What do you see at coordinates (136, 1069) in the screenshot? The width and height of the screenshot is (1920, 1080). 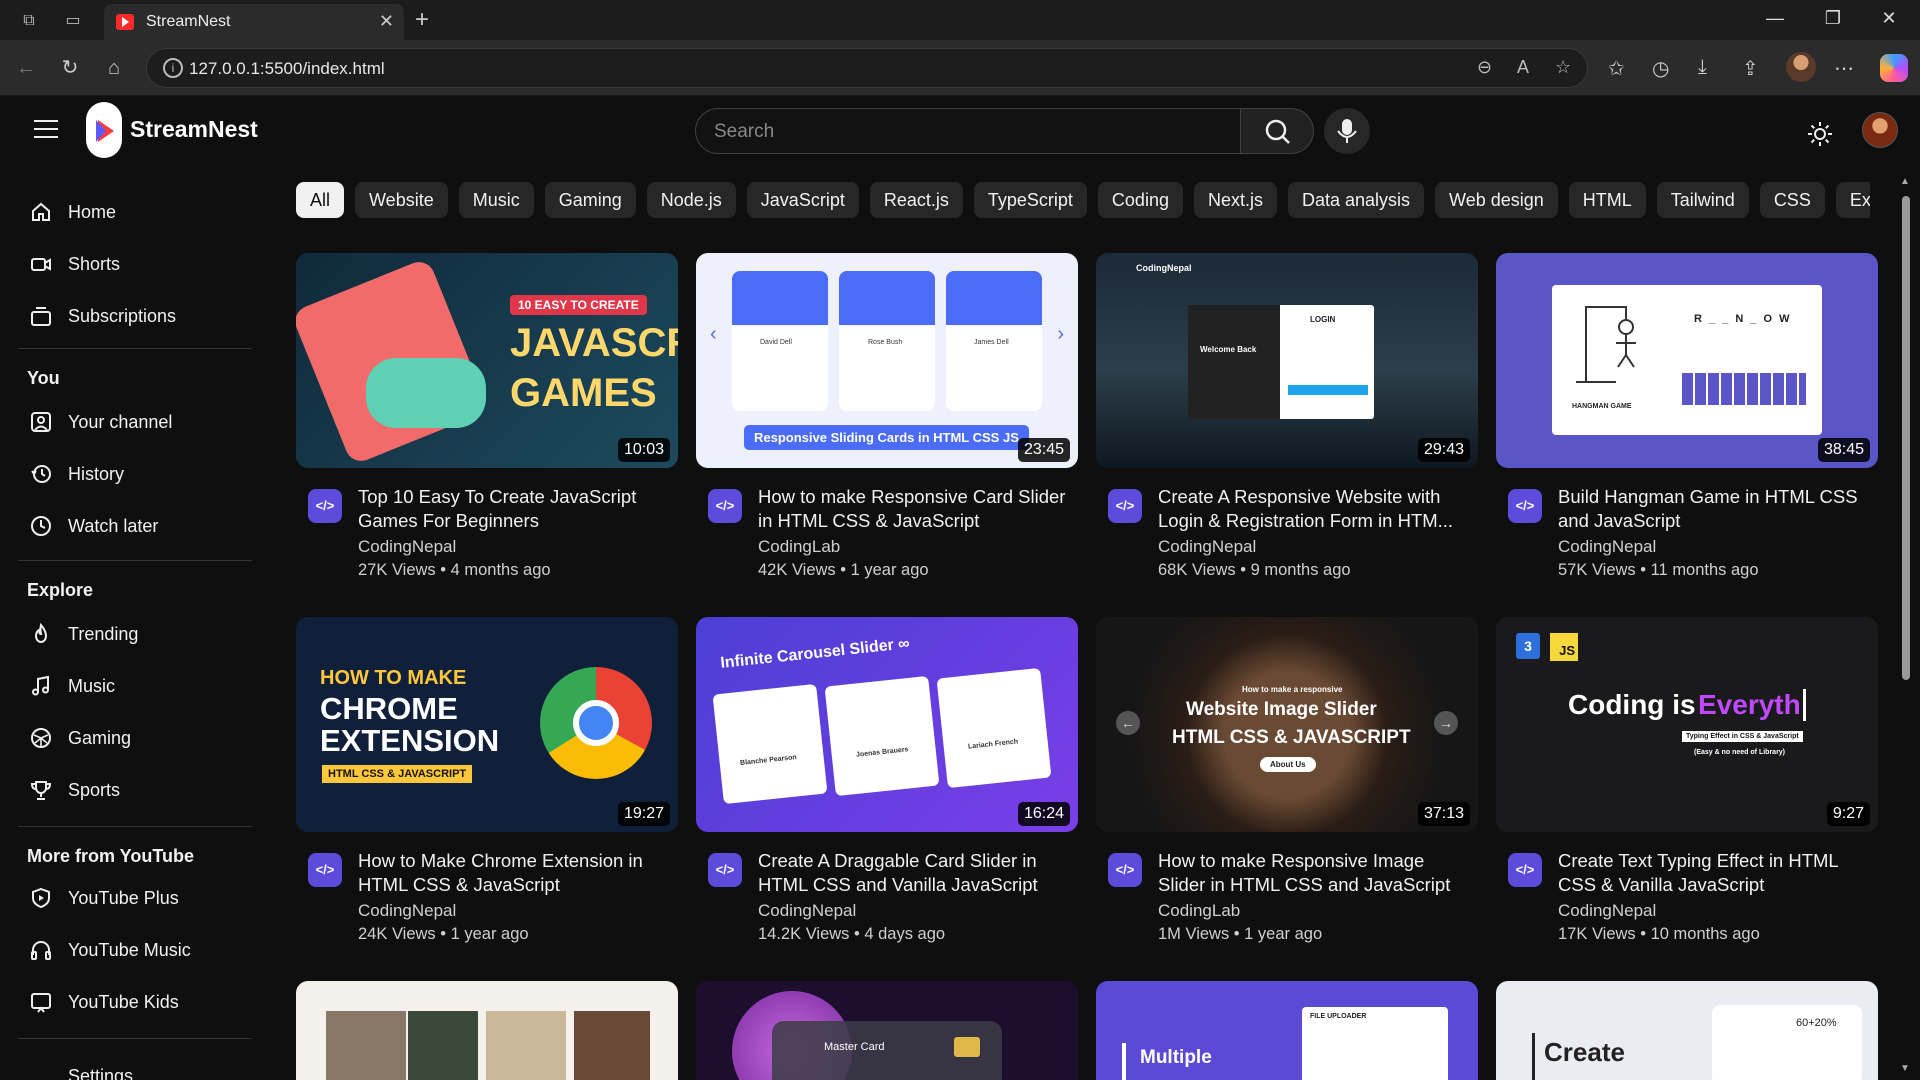 I see `sidebar-item-settings: Settings` at bounding box center [136, 1069].